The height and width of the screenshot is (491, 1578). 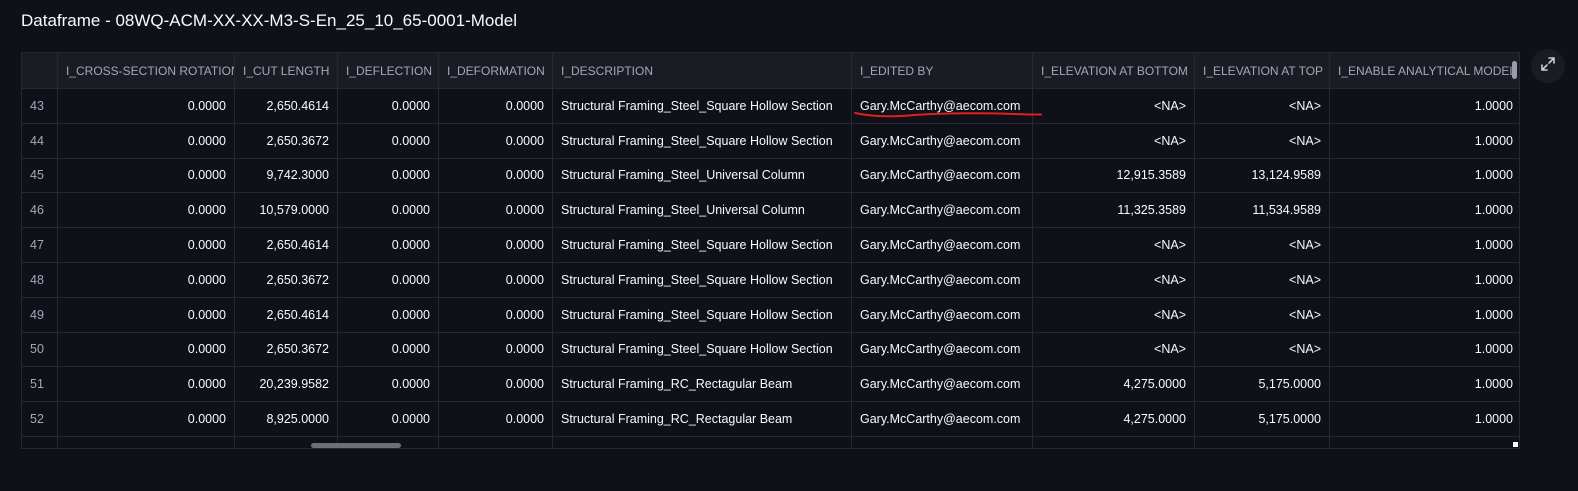 I want to click on row-index: 47, so click(x=40, y=245).